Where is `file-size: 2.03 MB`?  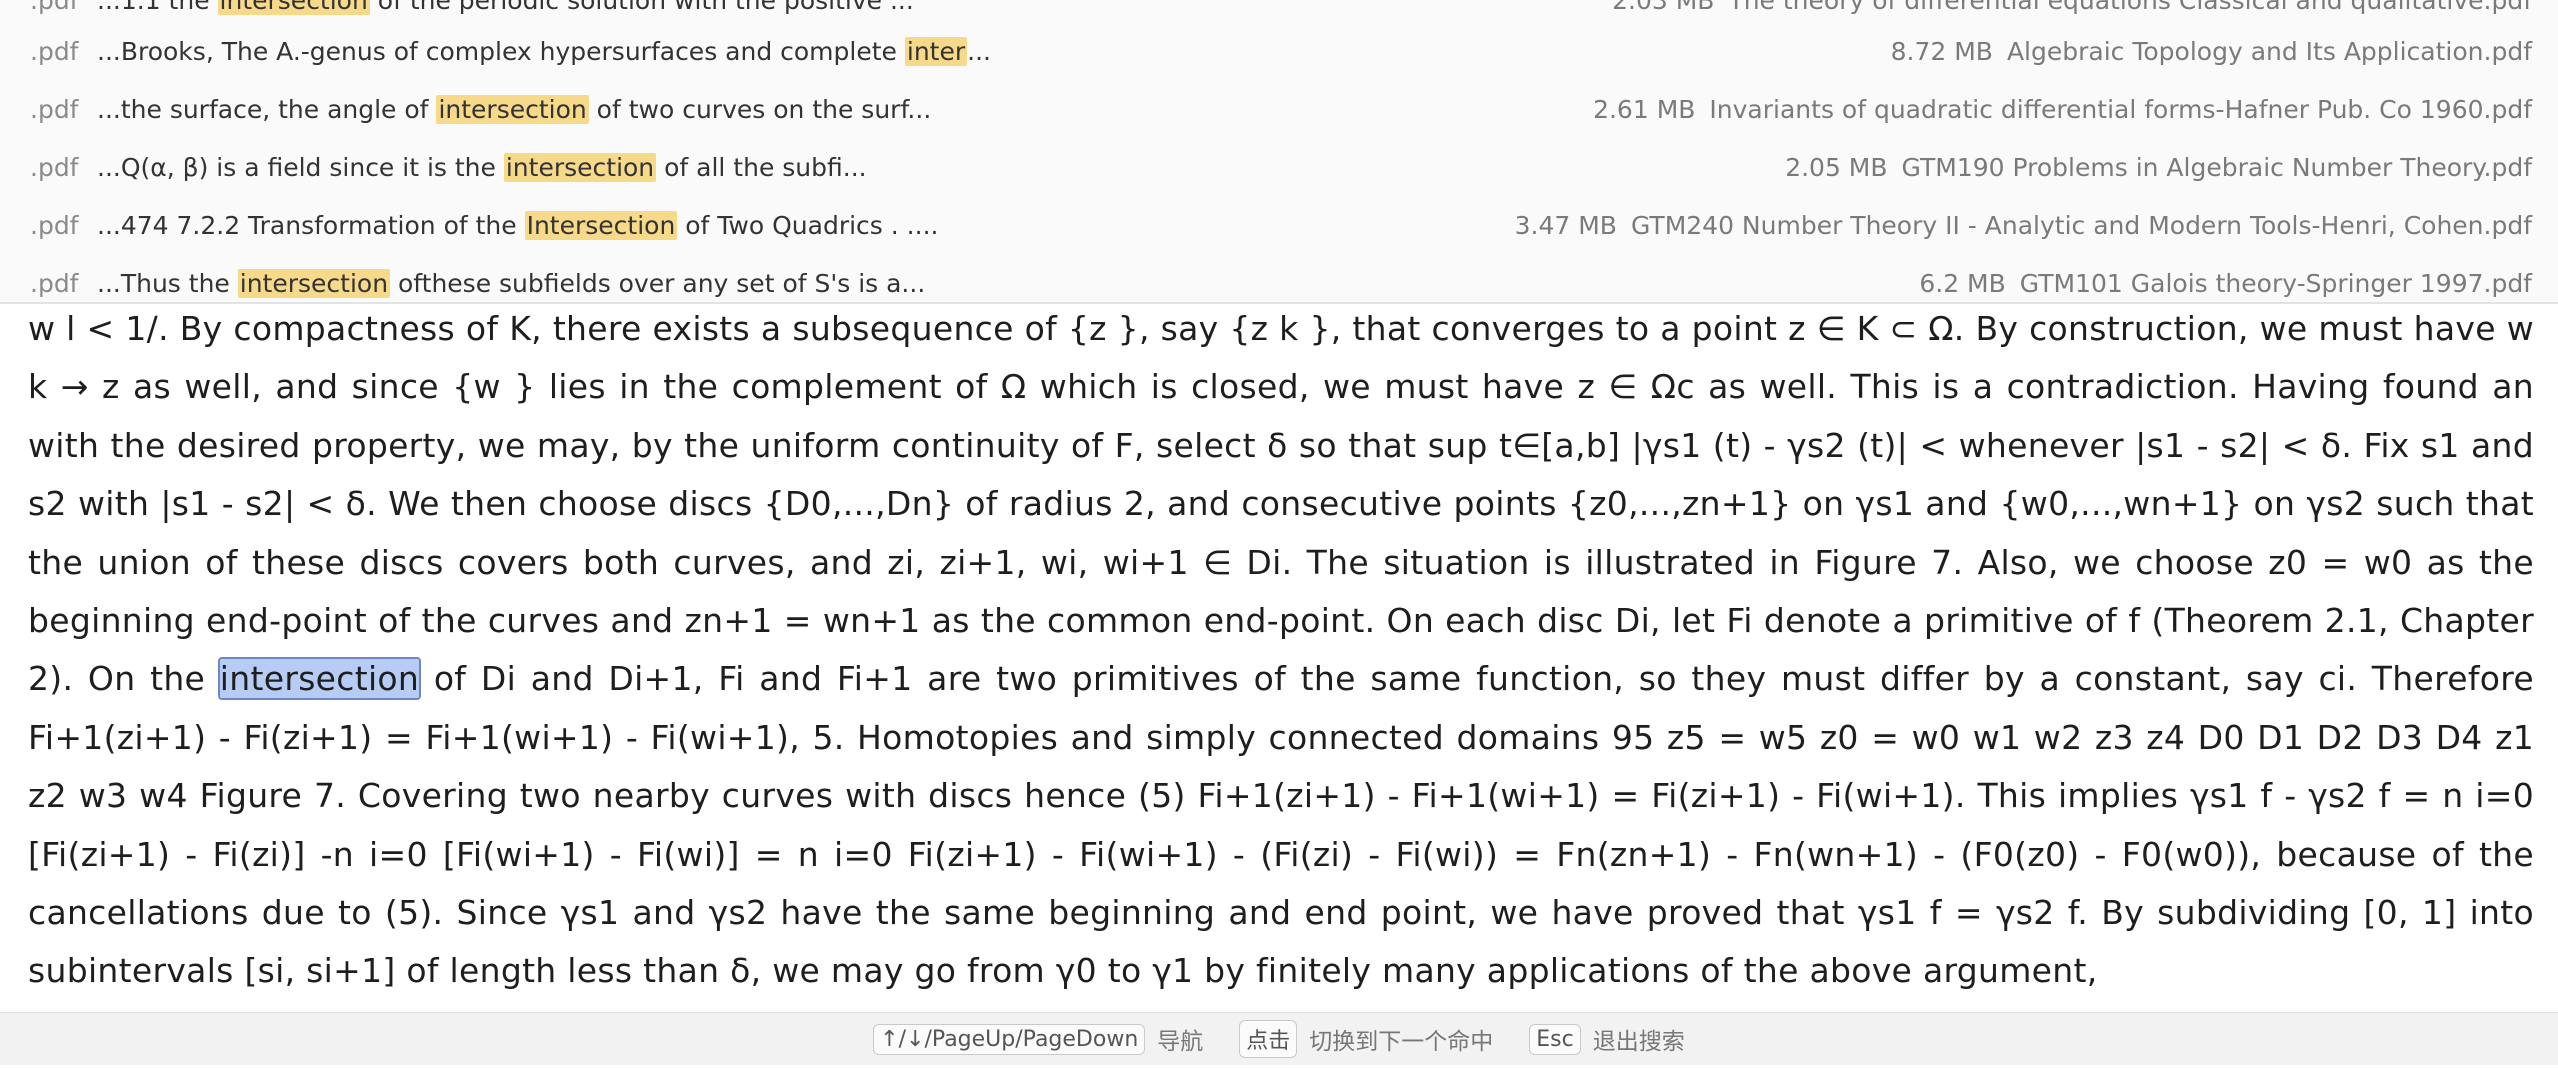
file-size: 2.03 MB is located at coordinates (1663, 7).